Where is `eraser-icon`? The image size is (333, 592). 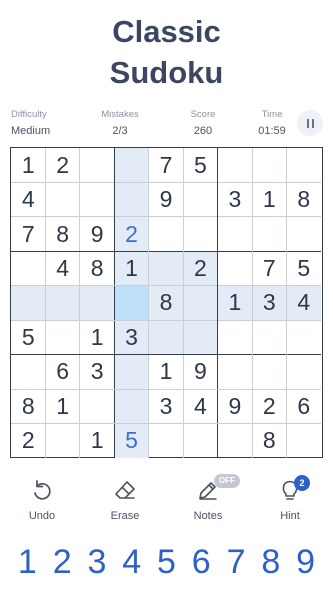 eraser-icon is located at coordinates (125, 490).